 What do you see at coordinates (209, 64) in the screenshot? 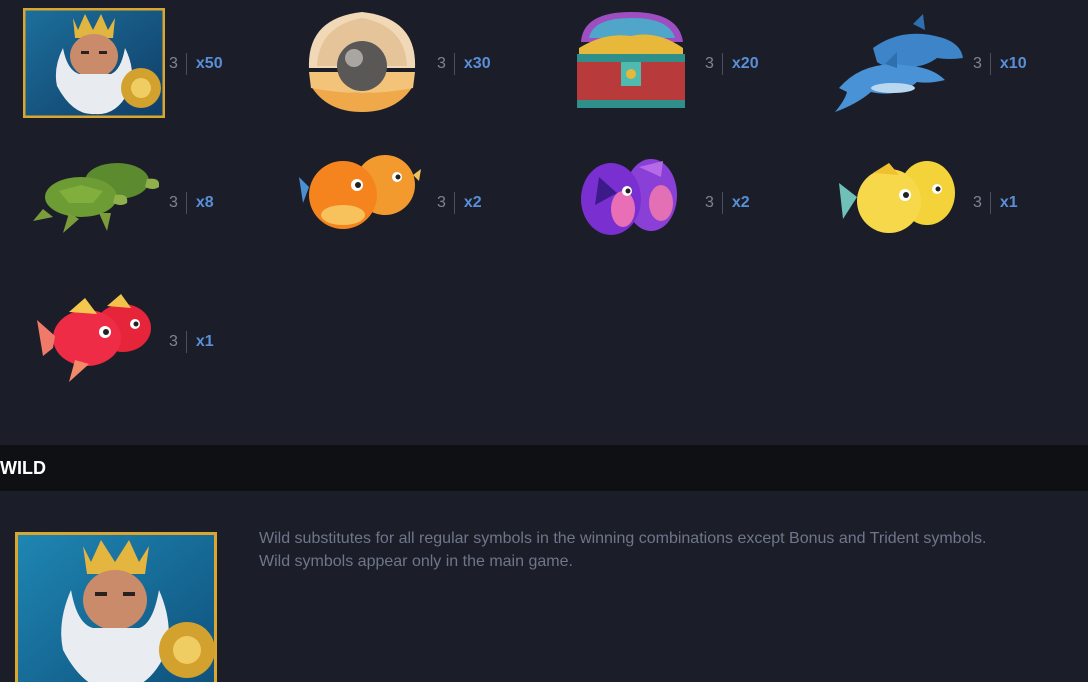
I see `payout-multiplier: x50` at bounding box center [209, 64].